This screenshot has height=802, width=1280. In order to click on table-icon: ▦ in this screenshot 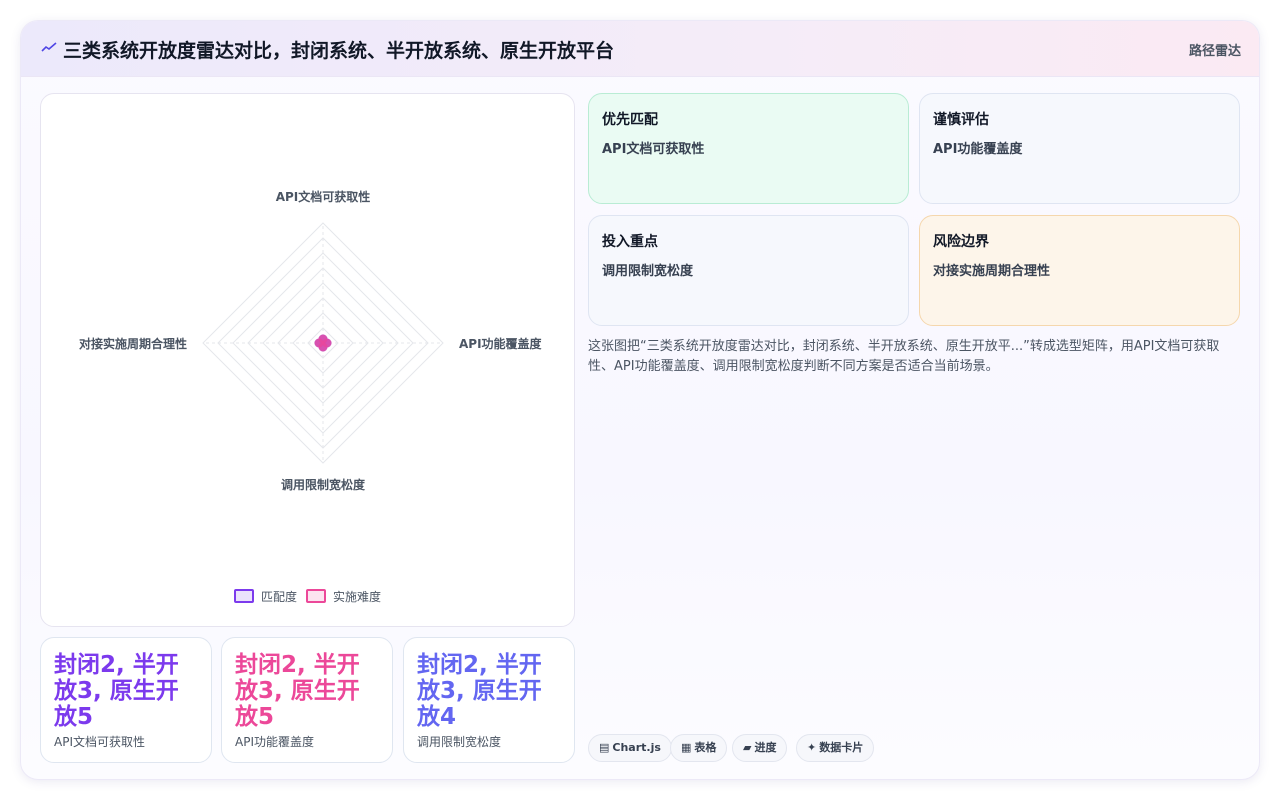, I will do `click(686, 747)`.